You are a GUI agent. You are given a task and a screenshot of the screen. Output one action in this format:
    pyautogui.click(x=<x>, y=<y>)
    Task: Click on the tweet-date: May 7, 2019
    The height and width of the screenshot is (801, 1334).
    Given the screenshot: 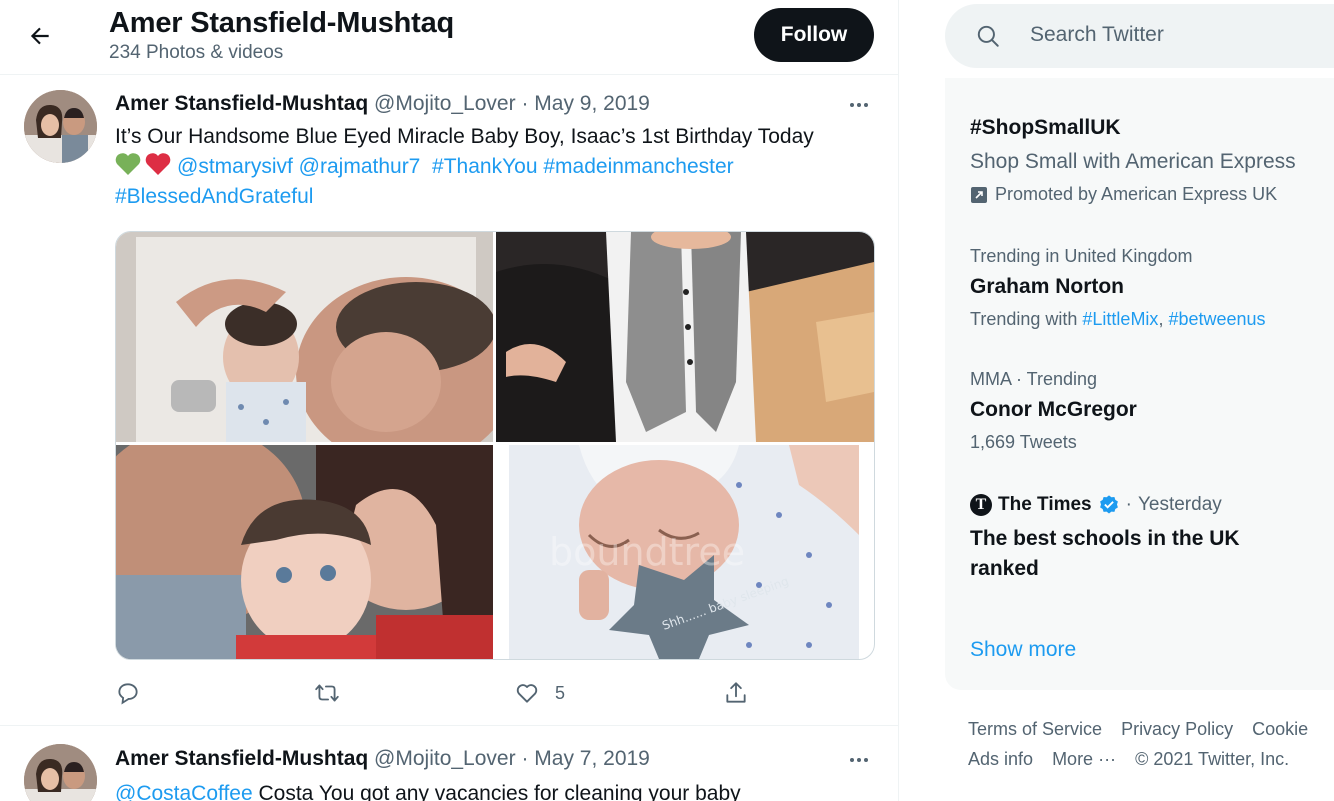 What is the action you would take?
    pyautogui.click(x=592, y=758)
    